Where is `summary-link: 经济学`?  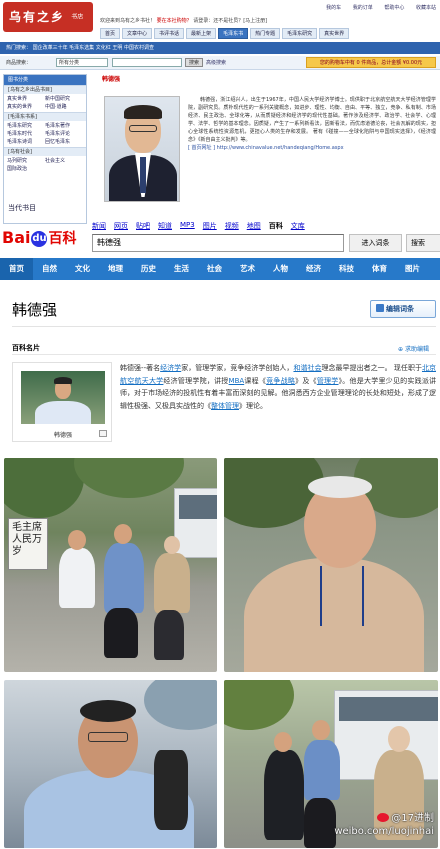 summary-link: 经济学 is located at coordinates (170, 368).